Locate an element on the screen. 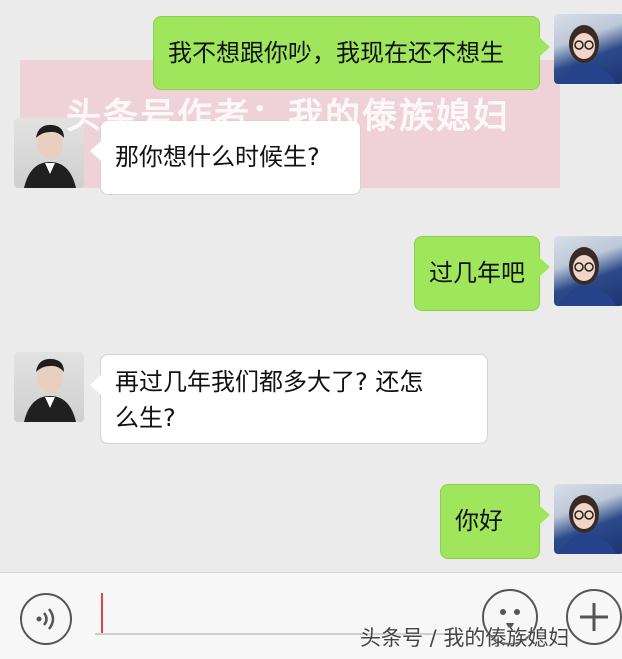 This screenshot has width=622, height=659. message-bubble-sent: 过几年吧 is located at coordinates (482, 273).